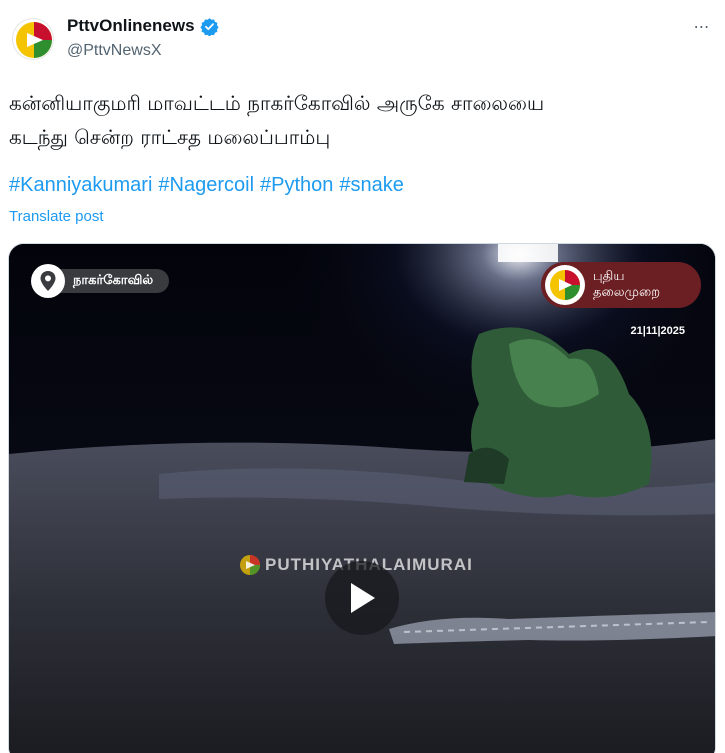 This screenshot has width=725, height=753. I want to click on channel-logo-icon, so click(34, 40).